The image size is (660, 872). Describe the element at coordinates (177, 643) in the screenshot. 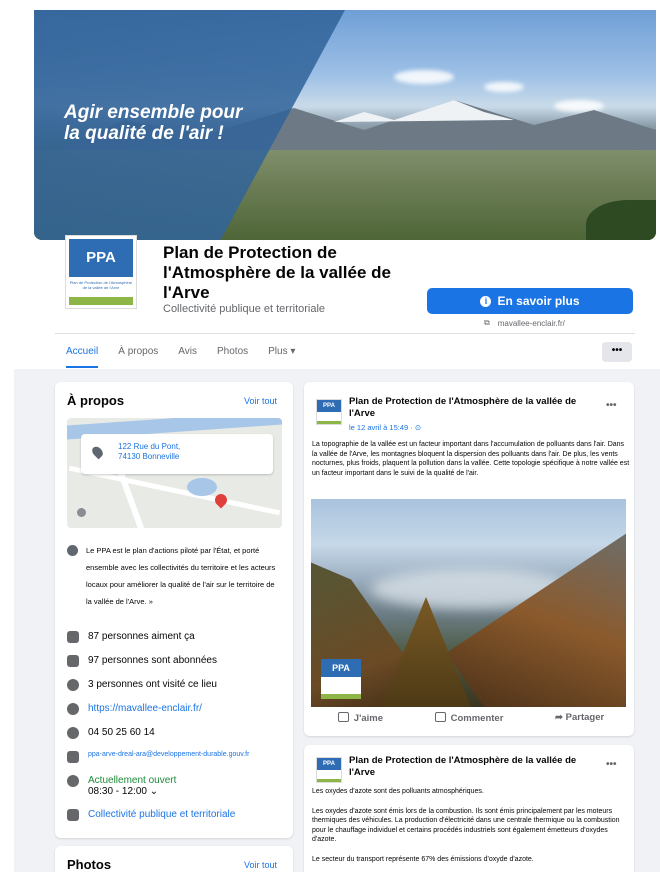

I see `likes-row: 87 personnes aiment ça` at that location.